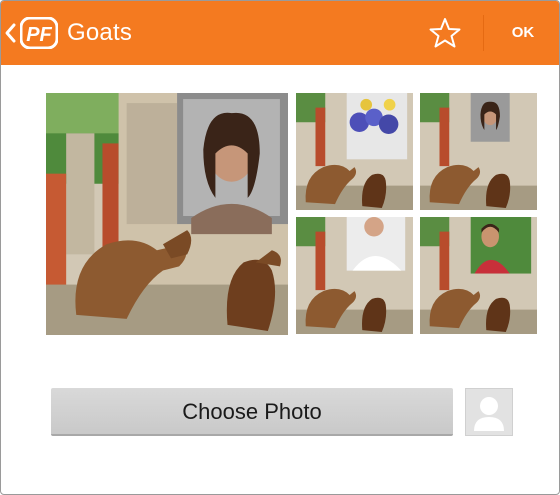 Image resolution: width=560 pixels, height=495 pixels. Describe the element at coordinates (354, 275) in the screenshot. I see `template-thumb-man-white-shirt` at that location.